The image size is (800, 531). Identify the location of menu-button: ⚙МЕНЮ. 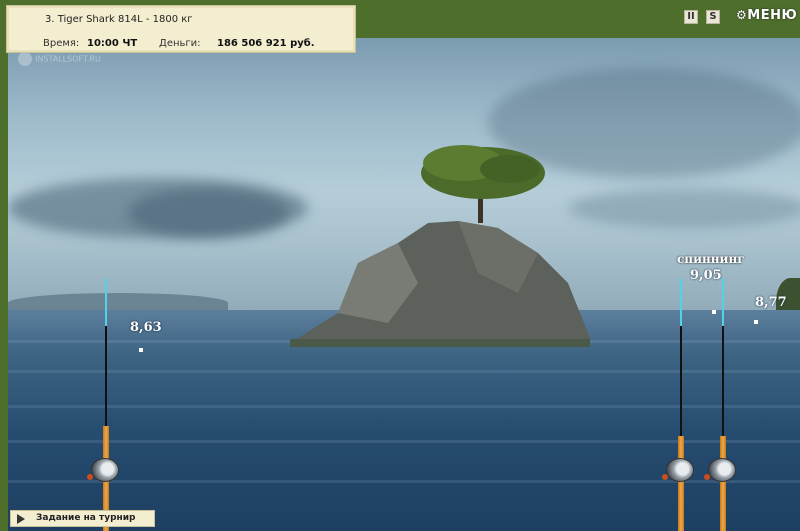
(766, 15).